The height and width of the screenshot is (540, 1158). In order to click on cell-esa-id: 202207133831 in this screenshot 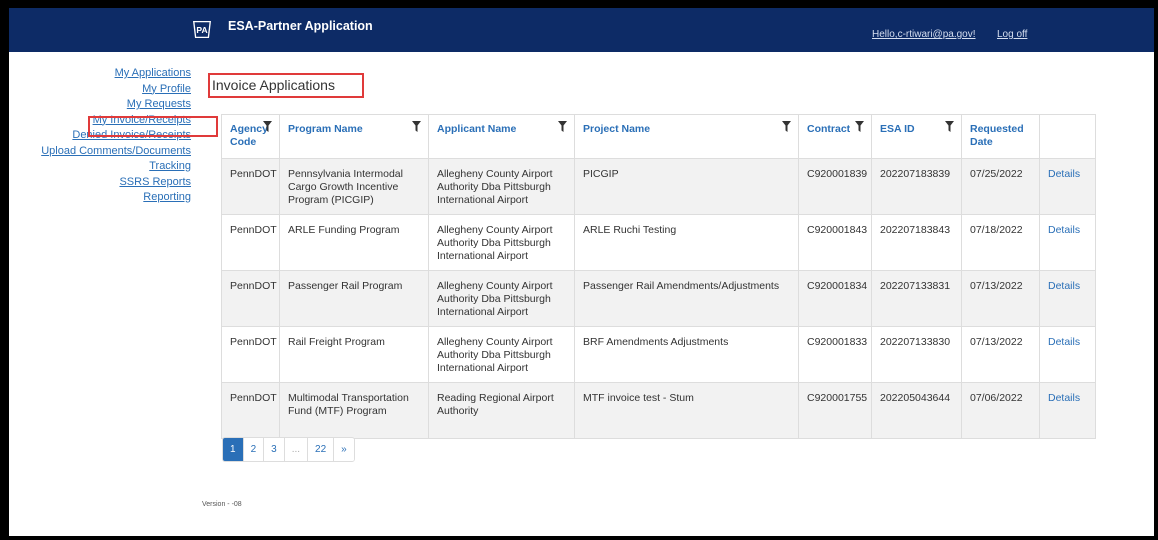, I will do `click(916, 298)`.